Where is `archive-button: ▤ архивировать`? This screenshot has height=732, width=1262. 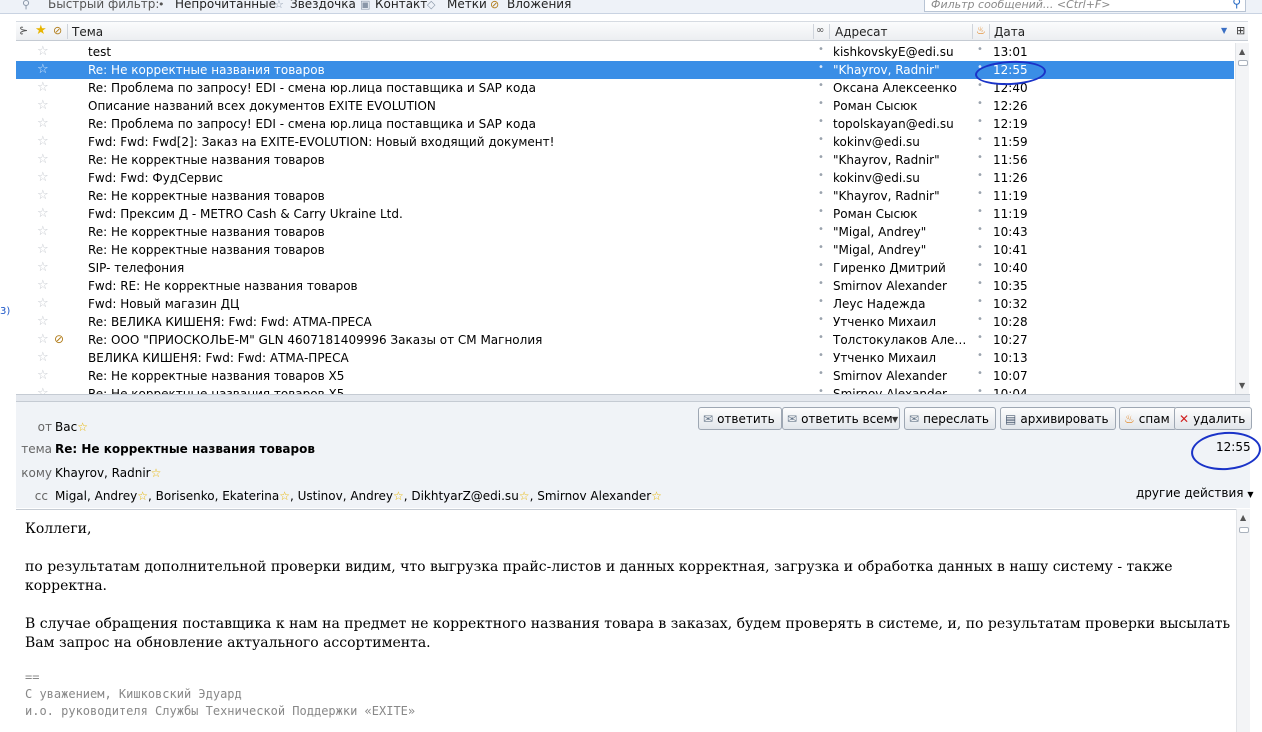
archive-button: ▤ архивировать is located at coordinates (1058, 418).